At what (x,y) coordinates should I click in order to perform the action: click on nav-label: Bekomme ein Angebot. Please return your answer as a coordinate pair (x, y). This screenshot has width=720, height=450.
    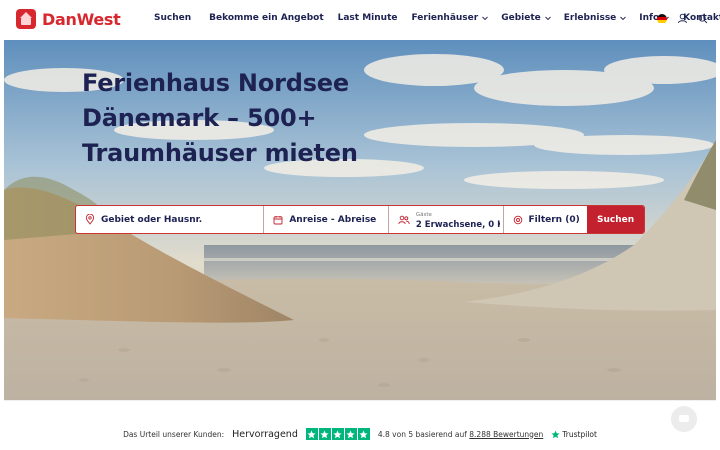
    Looking at the image, I should click on (266, 18).